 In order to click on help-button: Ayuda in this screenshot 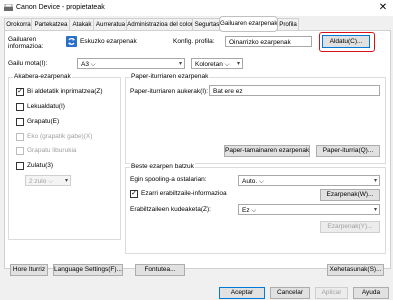, I will do `click(371, 293)`.